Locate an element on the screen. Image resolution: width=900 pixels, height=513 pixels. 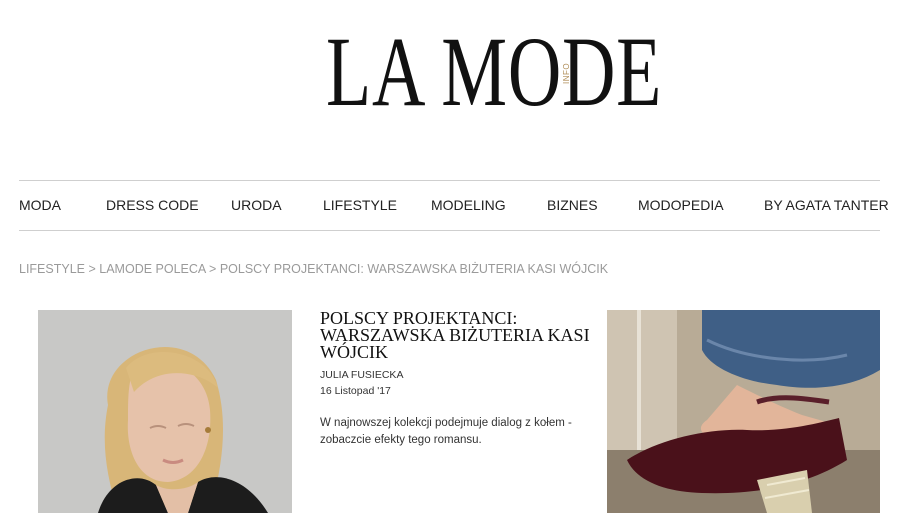
article-author: JULIA FUSIECKA is located at coordinates (361, 375).